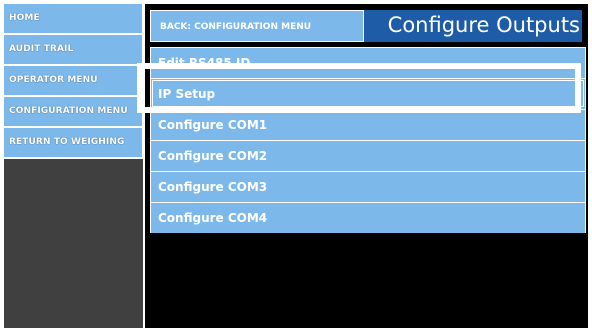  Describe the element at coordinates (473, 26) in the screenshot. I see `page-title: Configure Outputs` at that location.